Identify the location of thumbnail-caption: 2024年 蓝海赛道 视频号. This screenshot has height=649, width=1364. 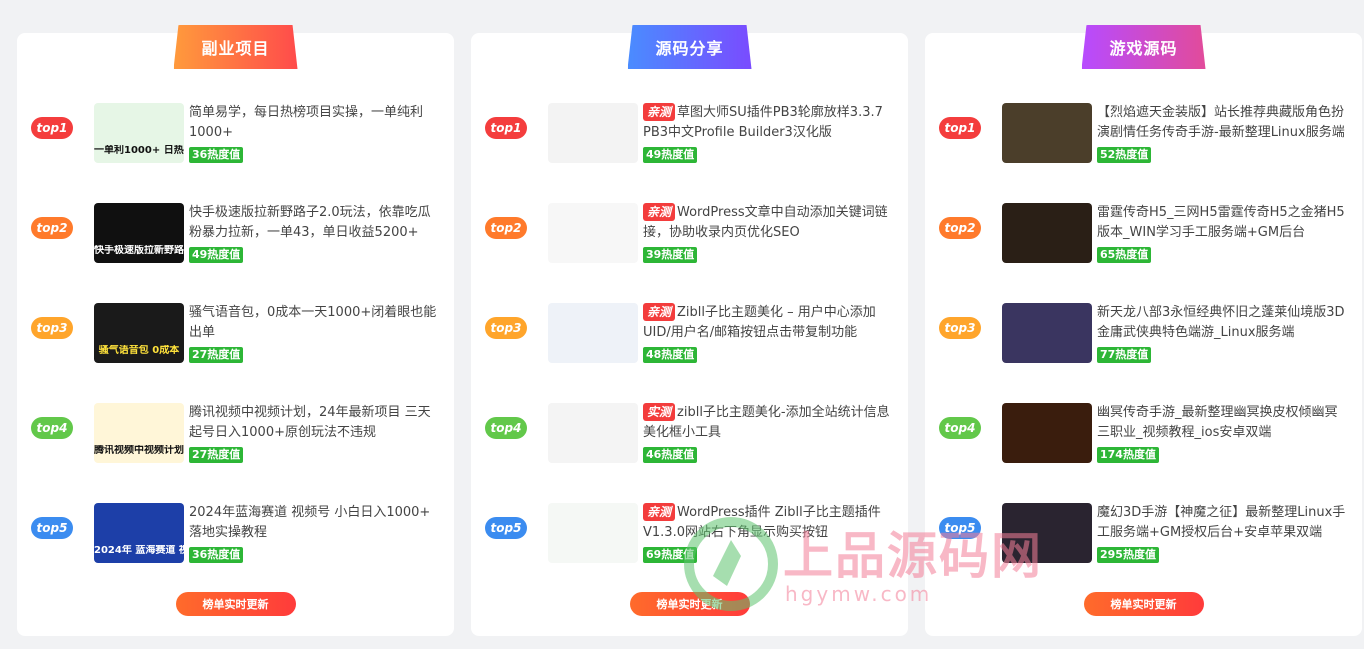
(139, 550).